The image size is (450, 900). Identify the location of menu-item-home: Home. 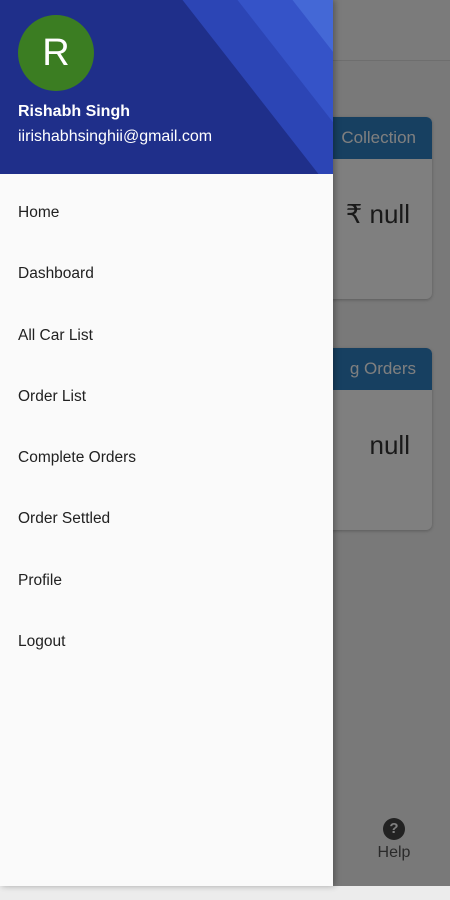
(166, 212).